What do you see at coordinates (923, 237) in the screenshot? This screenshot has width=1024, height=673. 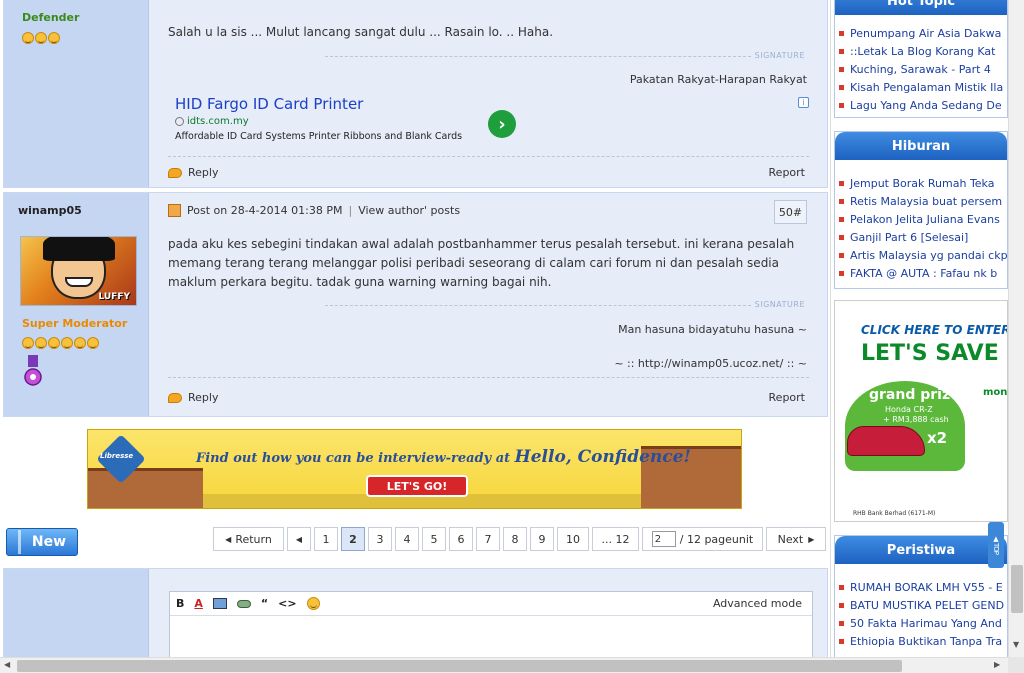 I see `list-item: Ganjil Part 6 [Selesai]` at bounding box center [923, 237].